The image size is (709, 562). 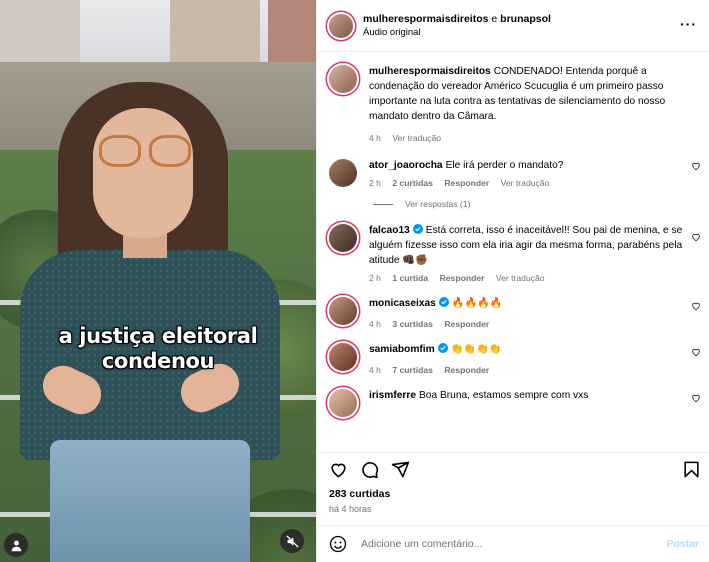 I want to click on post-authors: mulherespormaisdireitos e brunapsol, so click(x=457, y=19).